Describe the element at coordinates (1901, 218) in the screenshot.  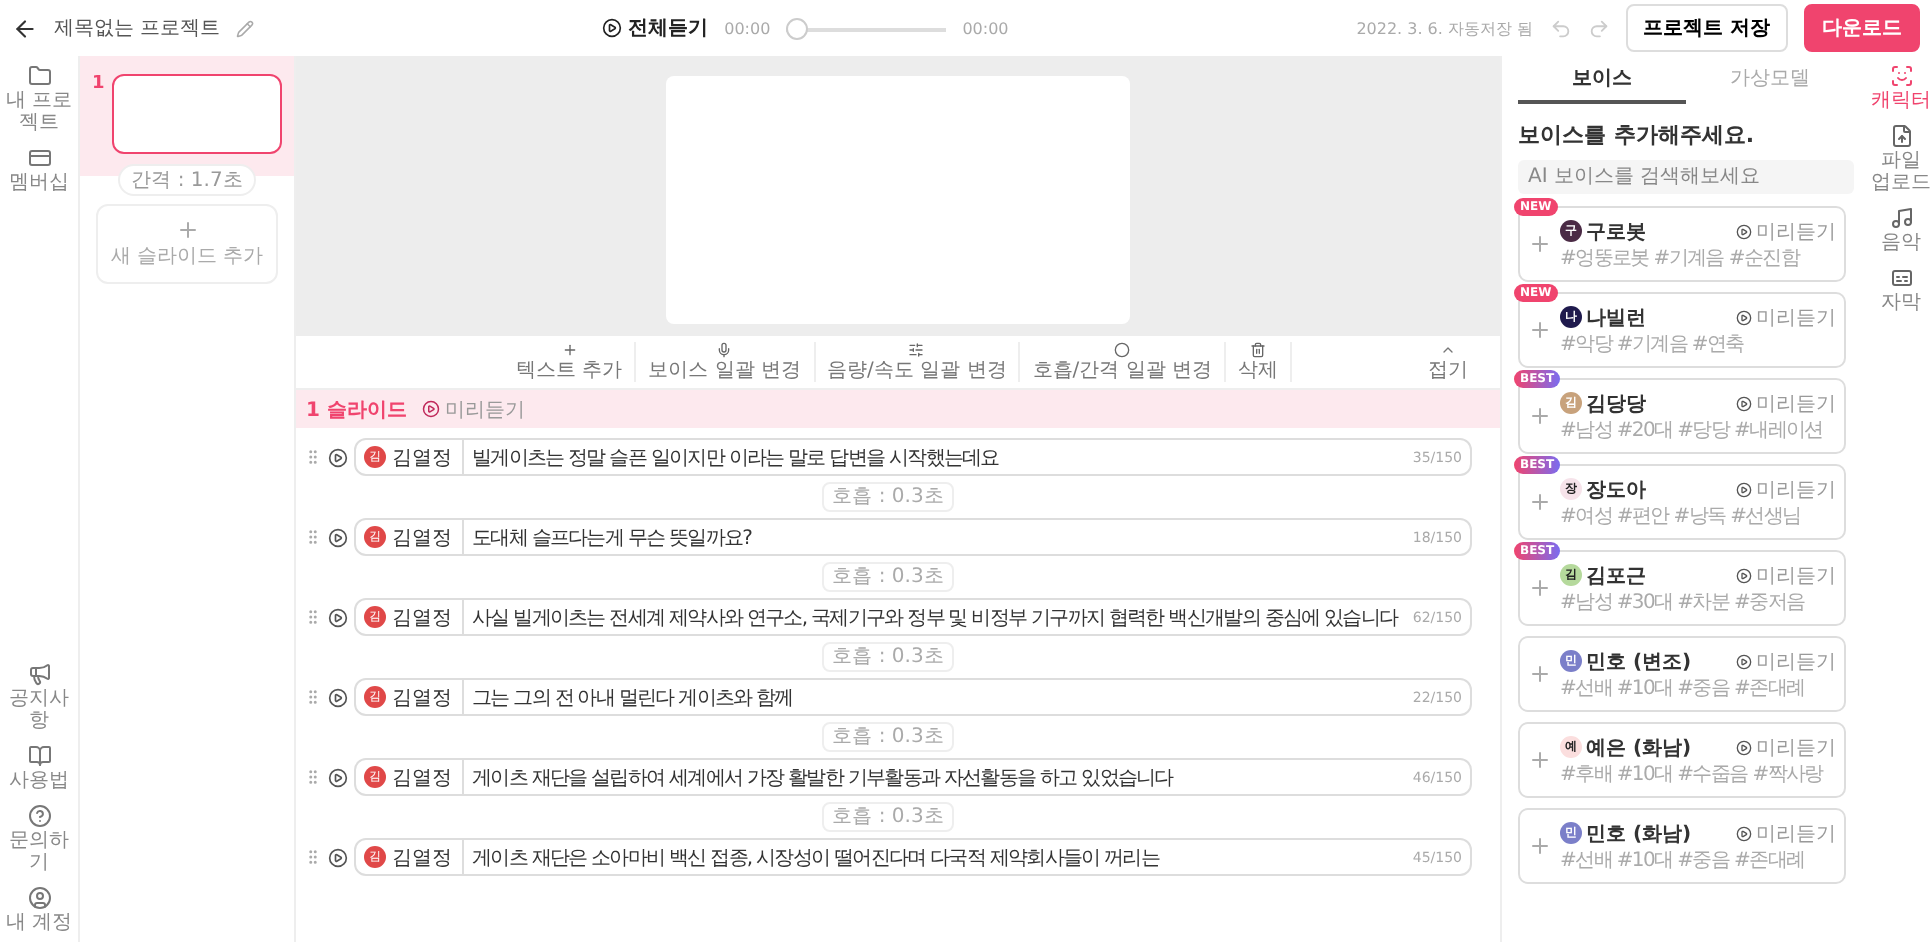
I see `music-icon` at that location.